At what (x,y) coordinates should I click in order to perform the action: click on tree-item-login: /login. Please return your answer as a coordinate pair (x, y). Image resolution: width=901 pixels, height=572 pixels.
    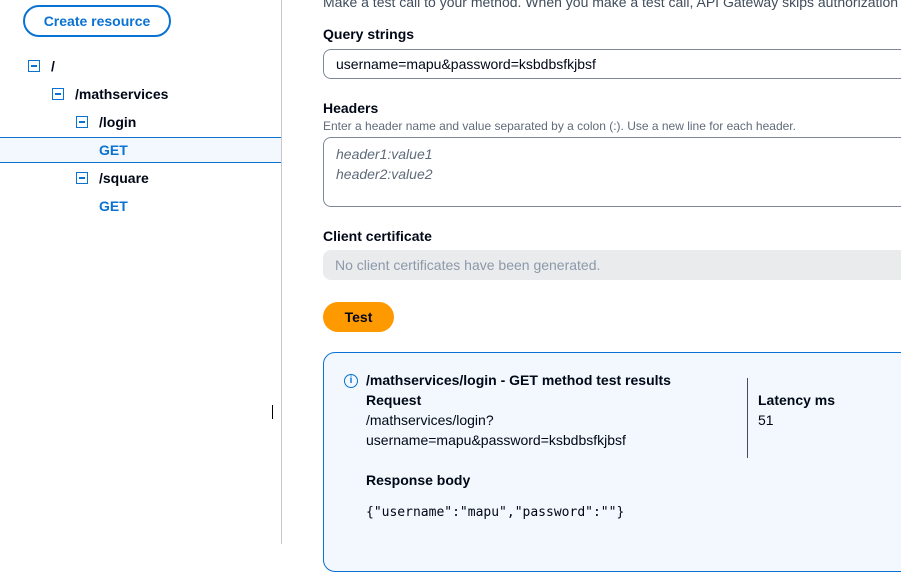
    Looking at the image, I should click on (140, 122).